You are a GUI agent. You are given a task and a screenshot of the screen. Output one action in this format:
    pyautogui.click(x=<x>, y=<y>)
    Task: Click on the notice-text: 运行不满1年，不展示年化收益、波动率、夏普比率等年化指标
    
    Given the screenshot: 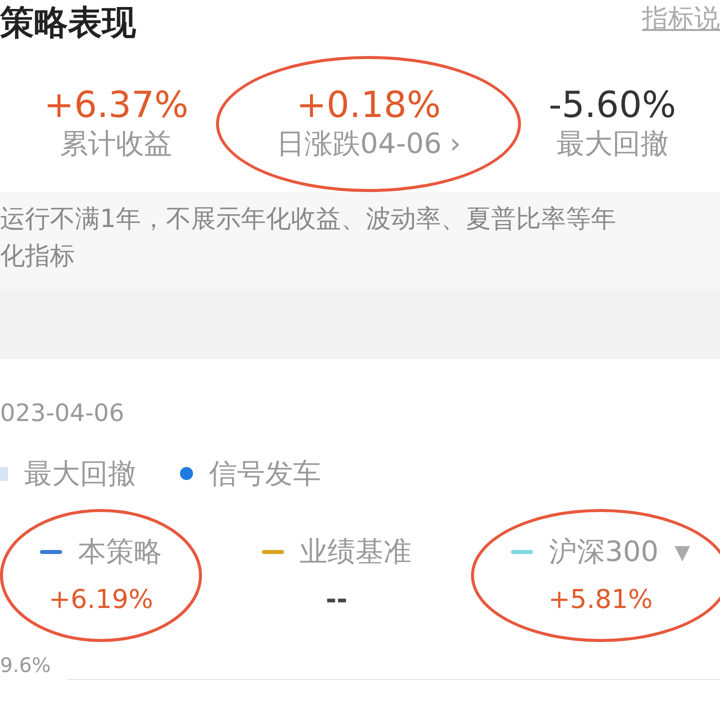 What is the action you would take?
    pyautogui.click(x=308, y=237)
    